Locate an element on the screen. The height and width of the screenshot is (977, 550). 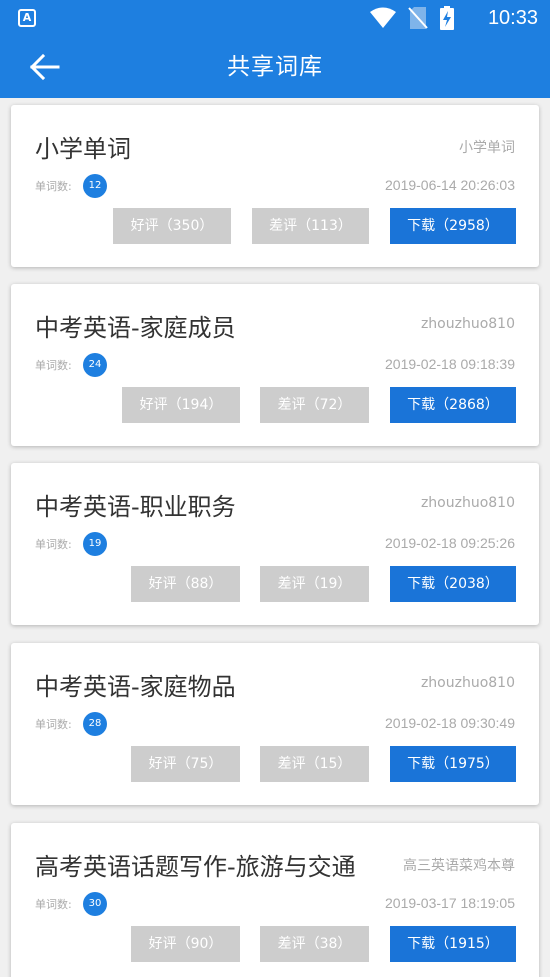
word-count-badge: 12 is located at coordinates (95, 186).